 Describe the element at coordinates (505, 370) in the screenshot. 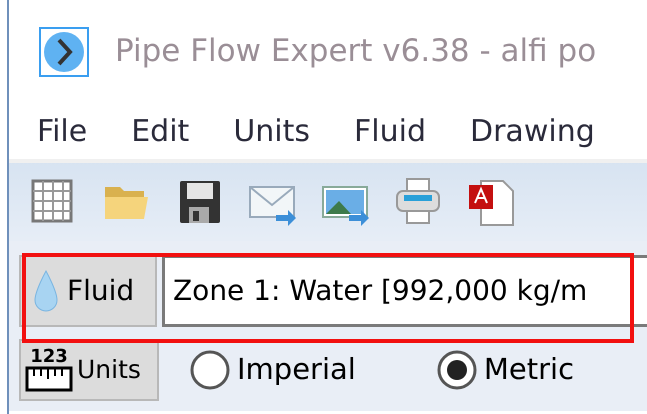

I see `radio-option: Metric` at that location.